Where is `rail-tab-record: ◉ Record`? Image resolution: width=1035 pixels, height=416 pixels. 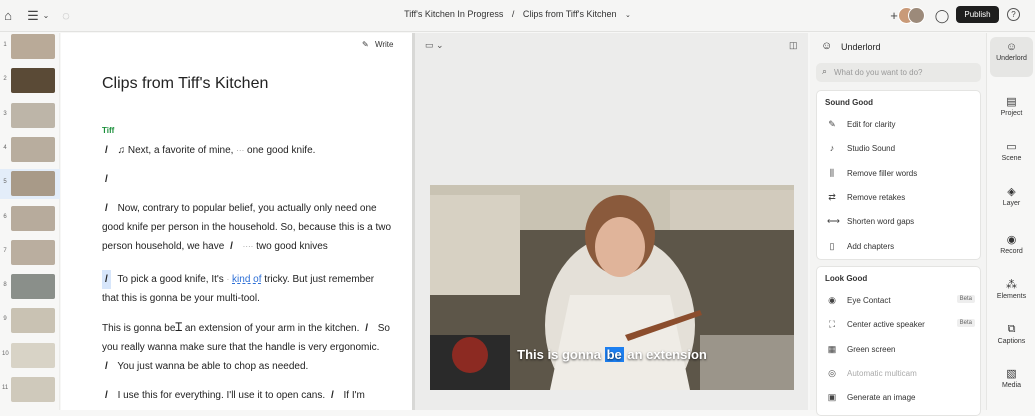
rail-tab-record: ◉ Record is located at coordinates (1011, 249).